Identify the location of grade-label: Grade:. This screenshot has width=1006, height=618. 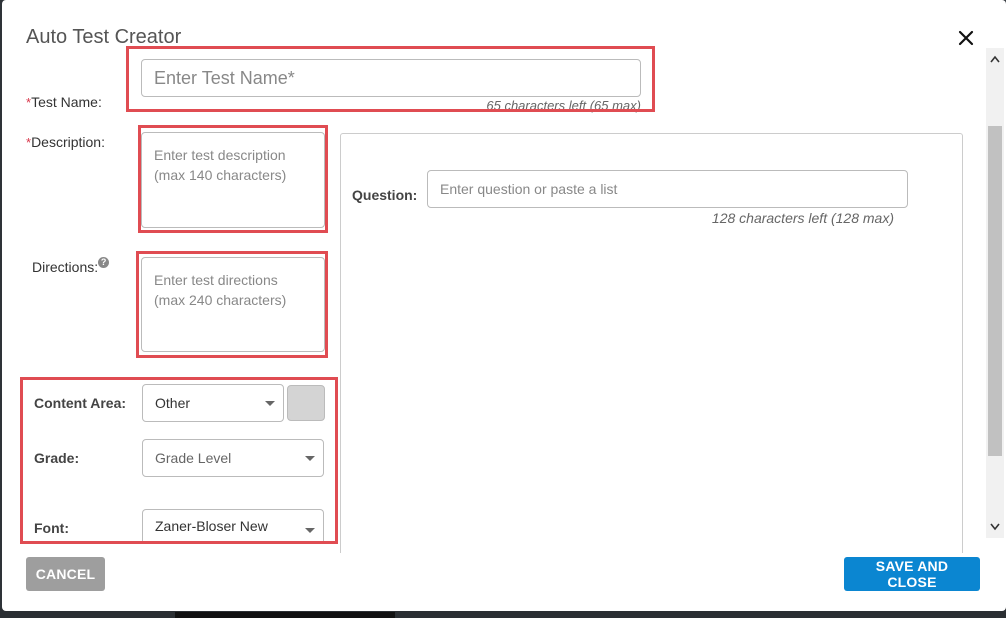
(57, 458).